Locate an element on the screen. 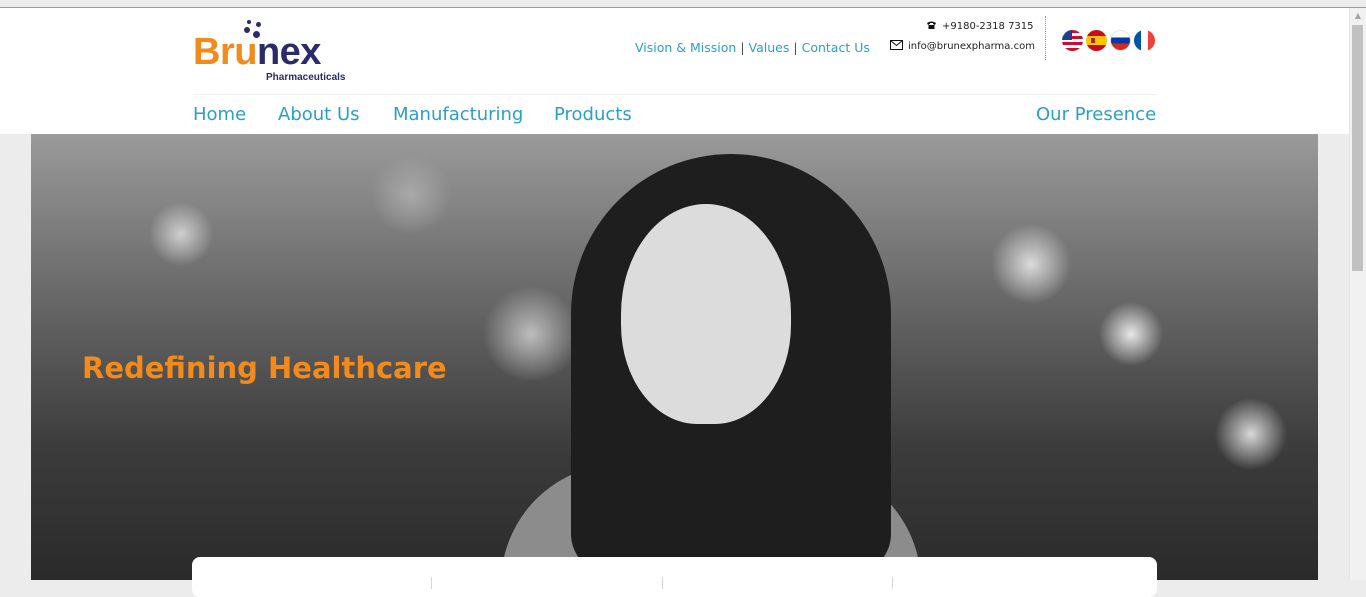 The image size is (1366, 597). feature-card is located at coordinates (674, 577).